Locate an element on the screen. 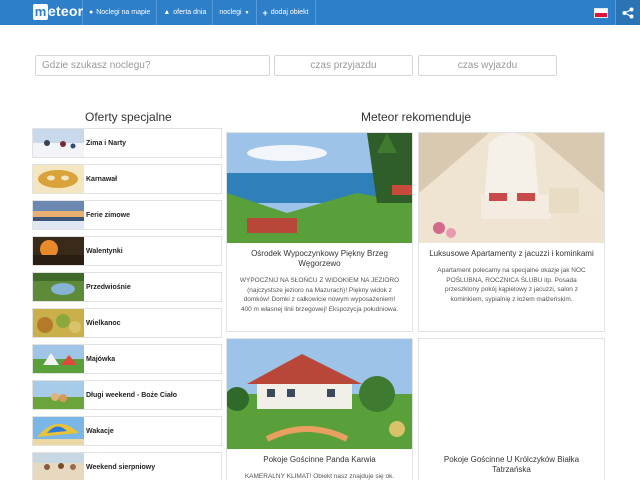 The width and height of the screenshot is (640, 480). offer-item-corpus-christi: Długi weekend - Boże Ciało is located at coordinates (127, 395).